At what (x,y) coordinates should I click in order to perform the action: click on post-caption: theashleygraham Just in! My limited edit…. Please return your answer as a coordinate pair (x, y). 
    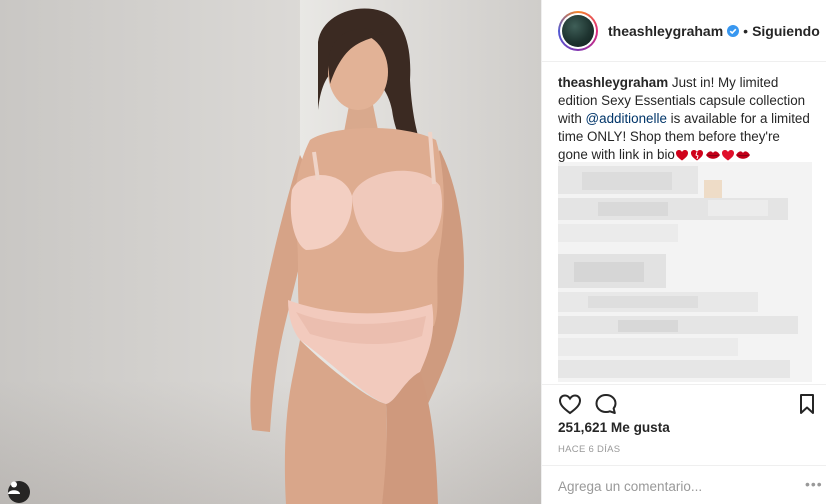
    Looking at the image, I should click on (685, 119).